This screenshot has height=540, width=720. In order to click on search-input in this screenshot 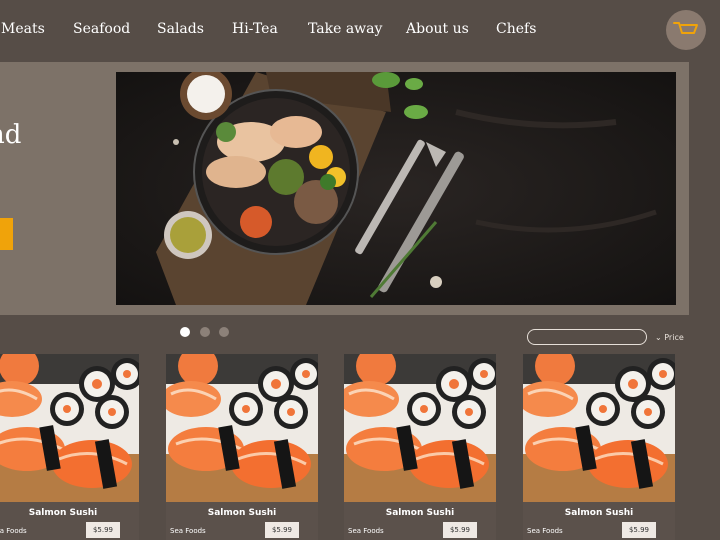, I will do `click(587, 337)`.